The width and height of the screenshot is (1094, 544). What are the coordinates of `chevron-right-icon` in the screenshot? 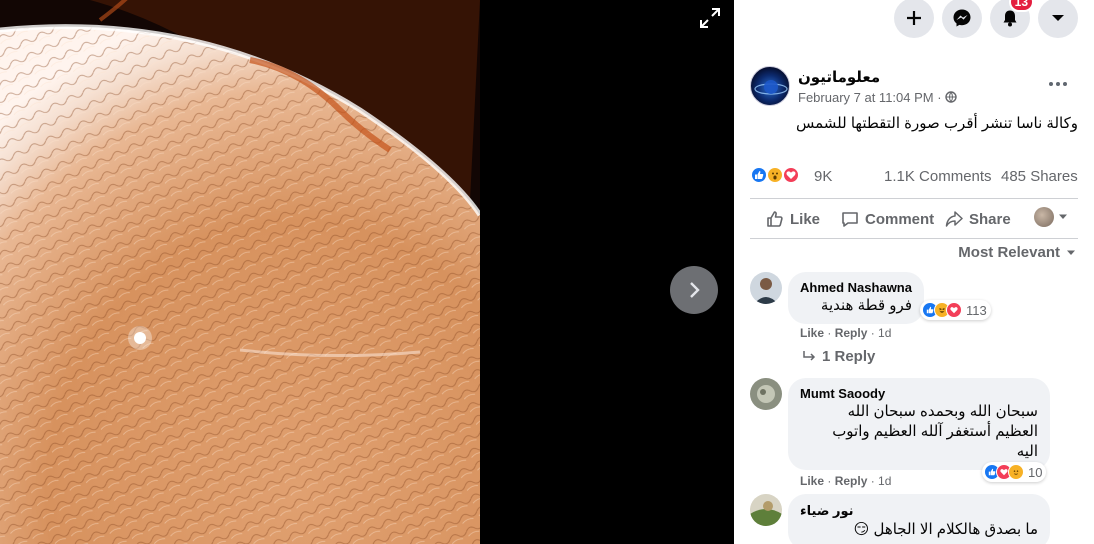 It's located at (695, 290).